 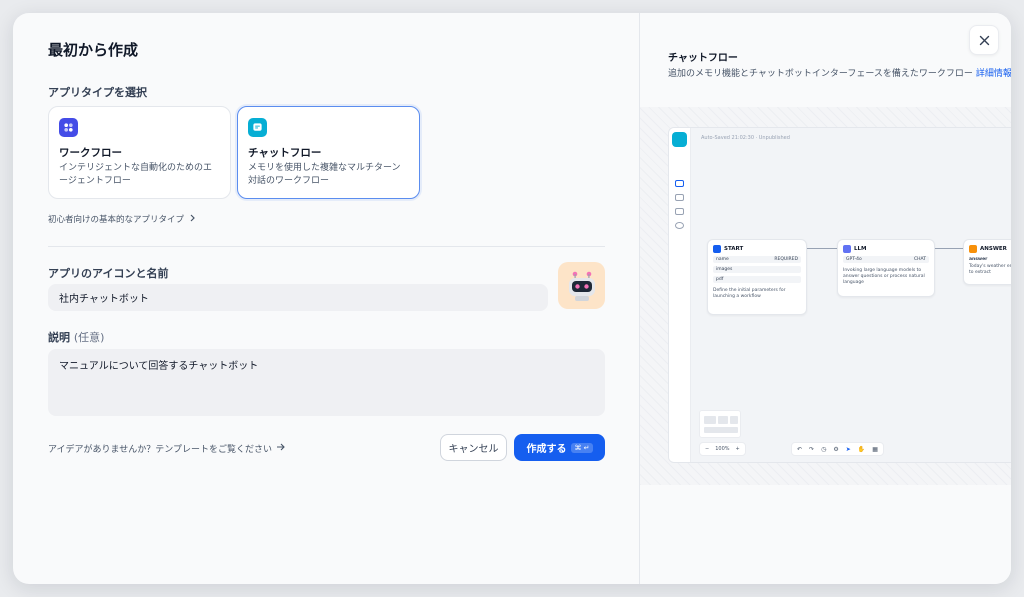 I want to click on close-icon, so click(x=984, y=40).